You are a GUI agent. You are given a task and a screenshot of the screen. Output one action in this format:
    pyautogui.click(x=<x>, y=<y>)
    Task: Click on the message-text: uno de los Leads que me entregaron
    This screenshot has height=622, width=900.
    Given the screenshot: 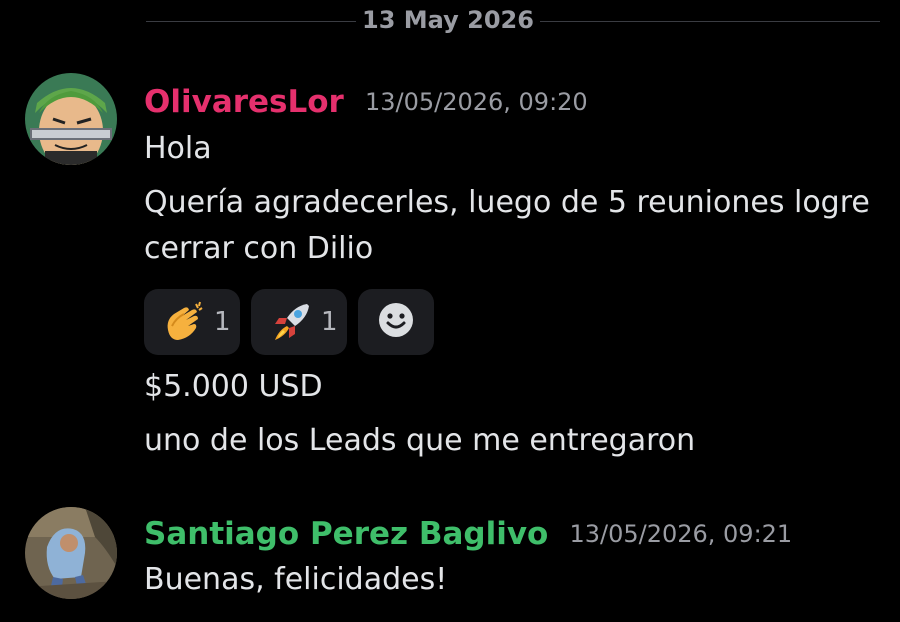 What is the action you would take?
    pyautogui.click(x=420, y=440)
    